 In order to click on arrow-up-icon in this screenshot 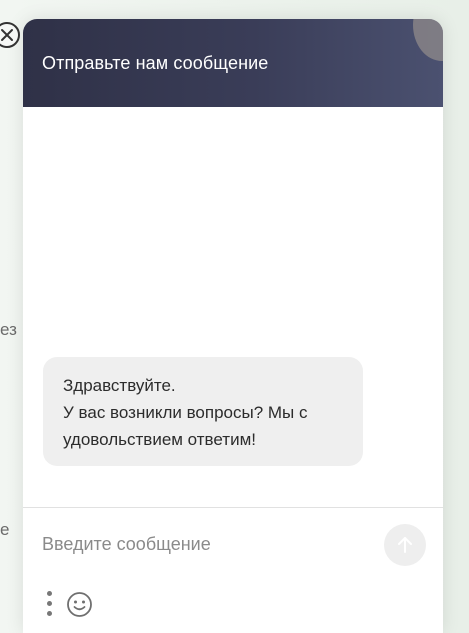, I will do `click(405, 545)`.